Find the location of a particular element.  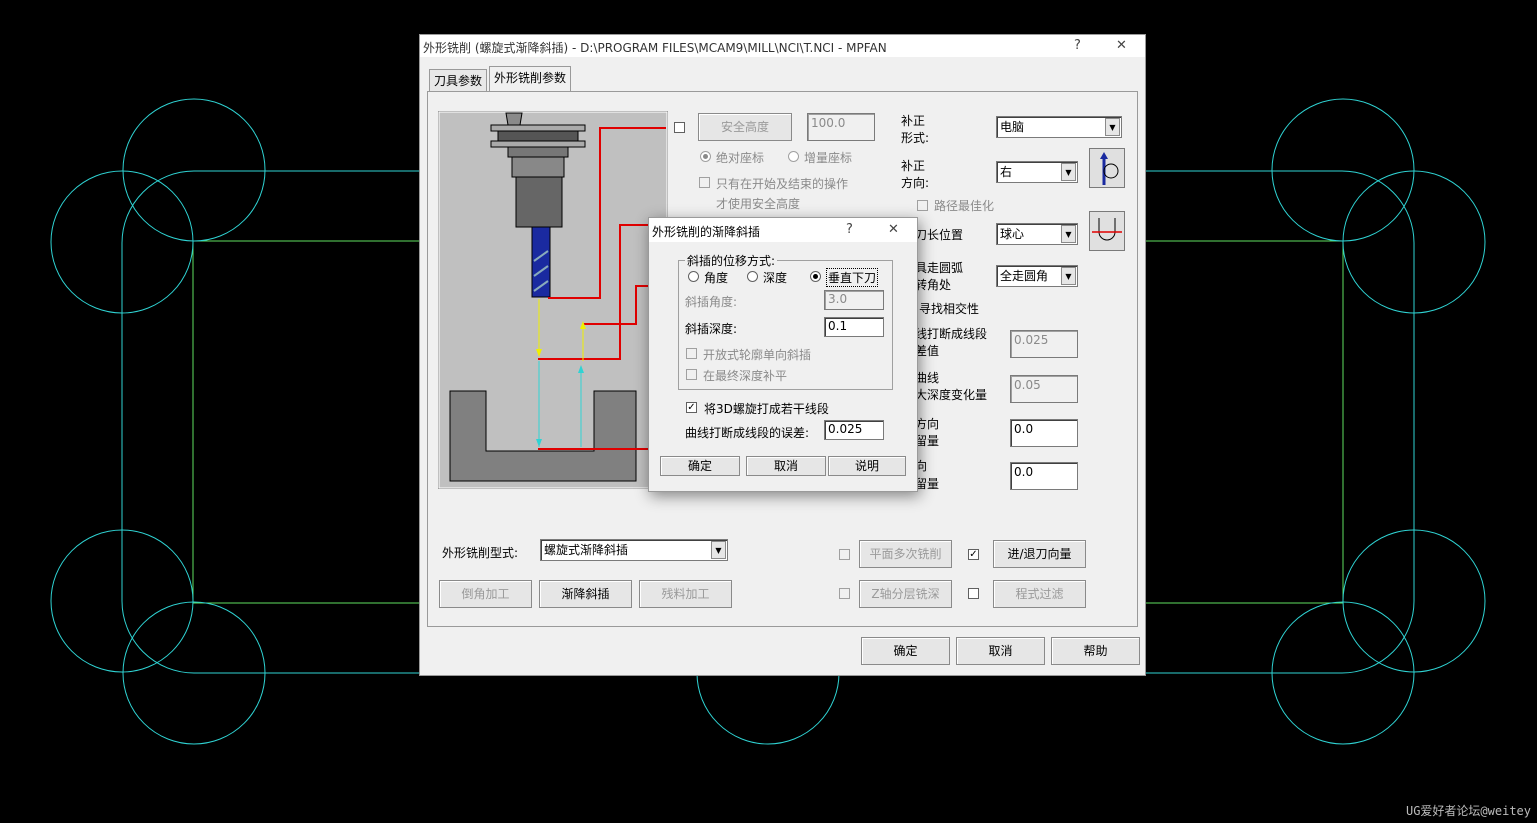

tip-pos-select: 球心 ▼ is located at coordinates (1037, 234).